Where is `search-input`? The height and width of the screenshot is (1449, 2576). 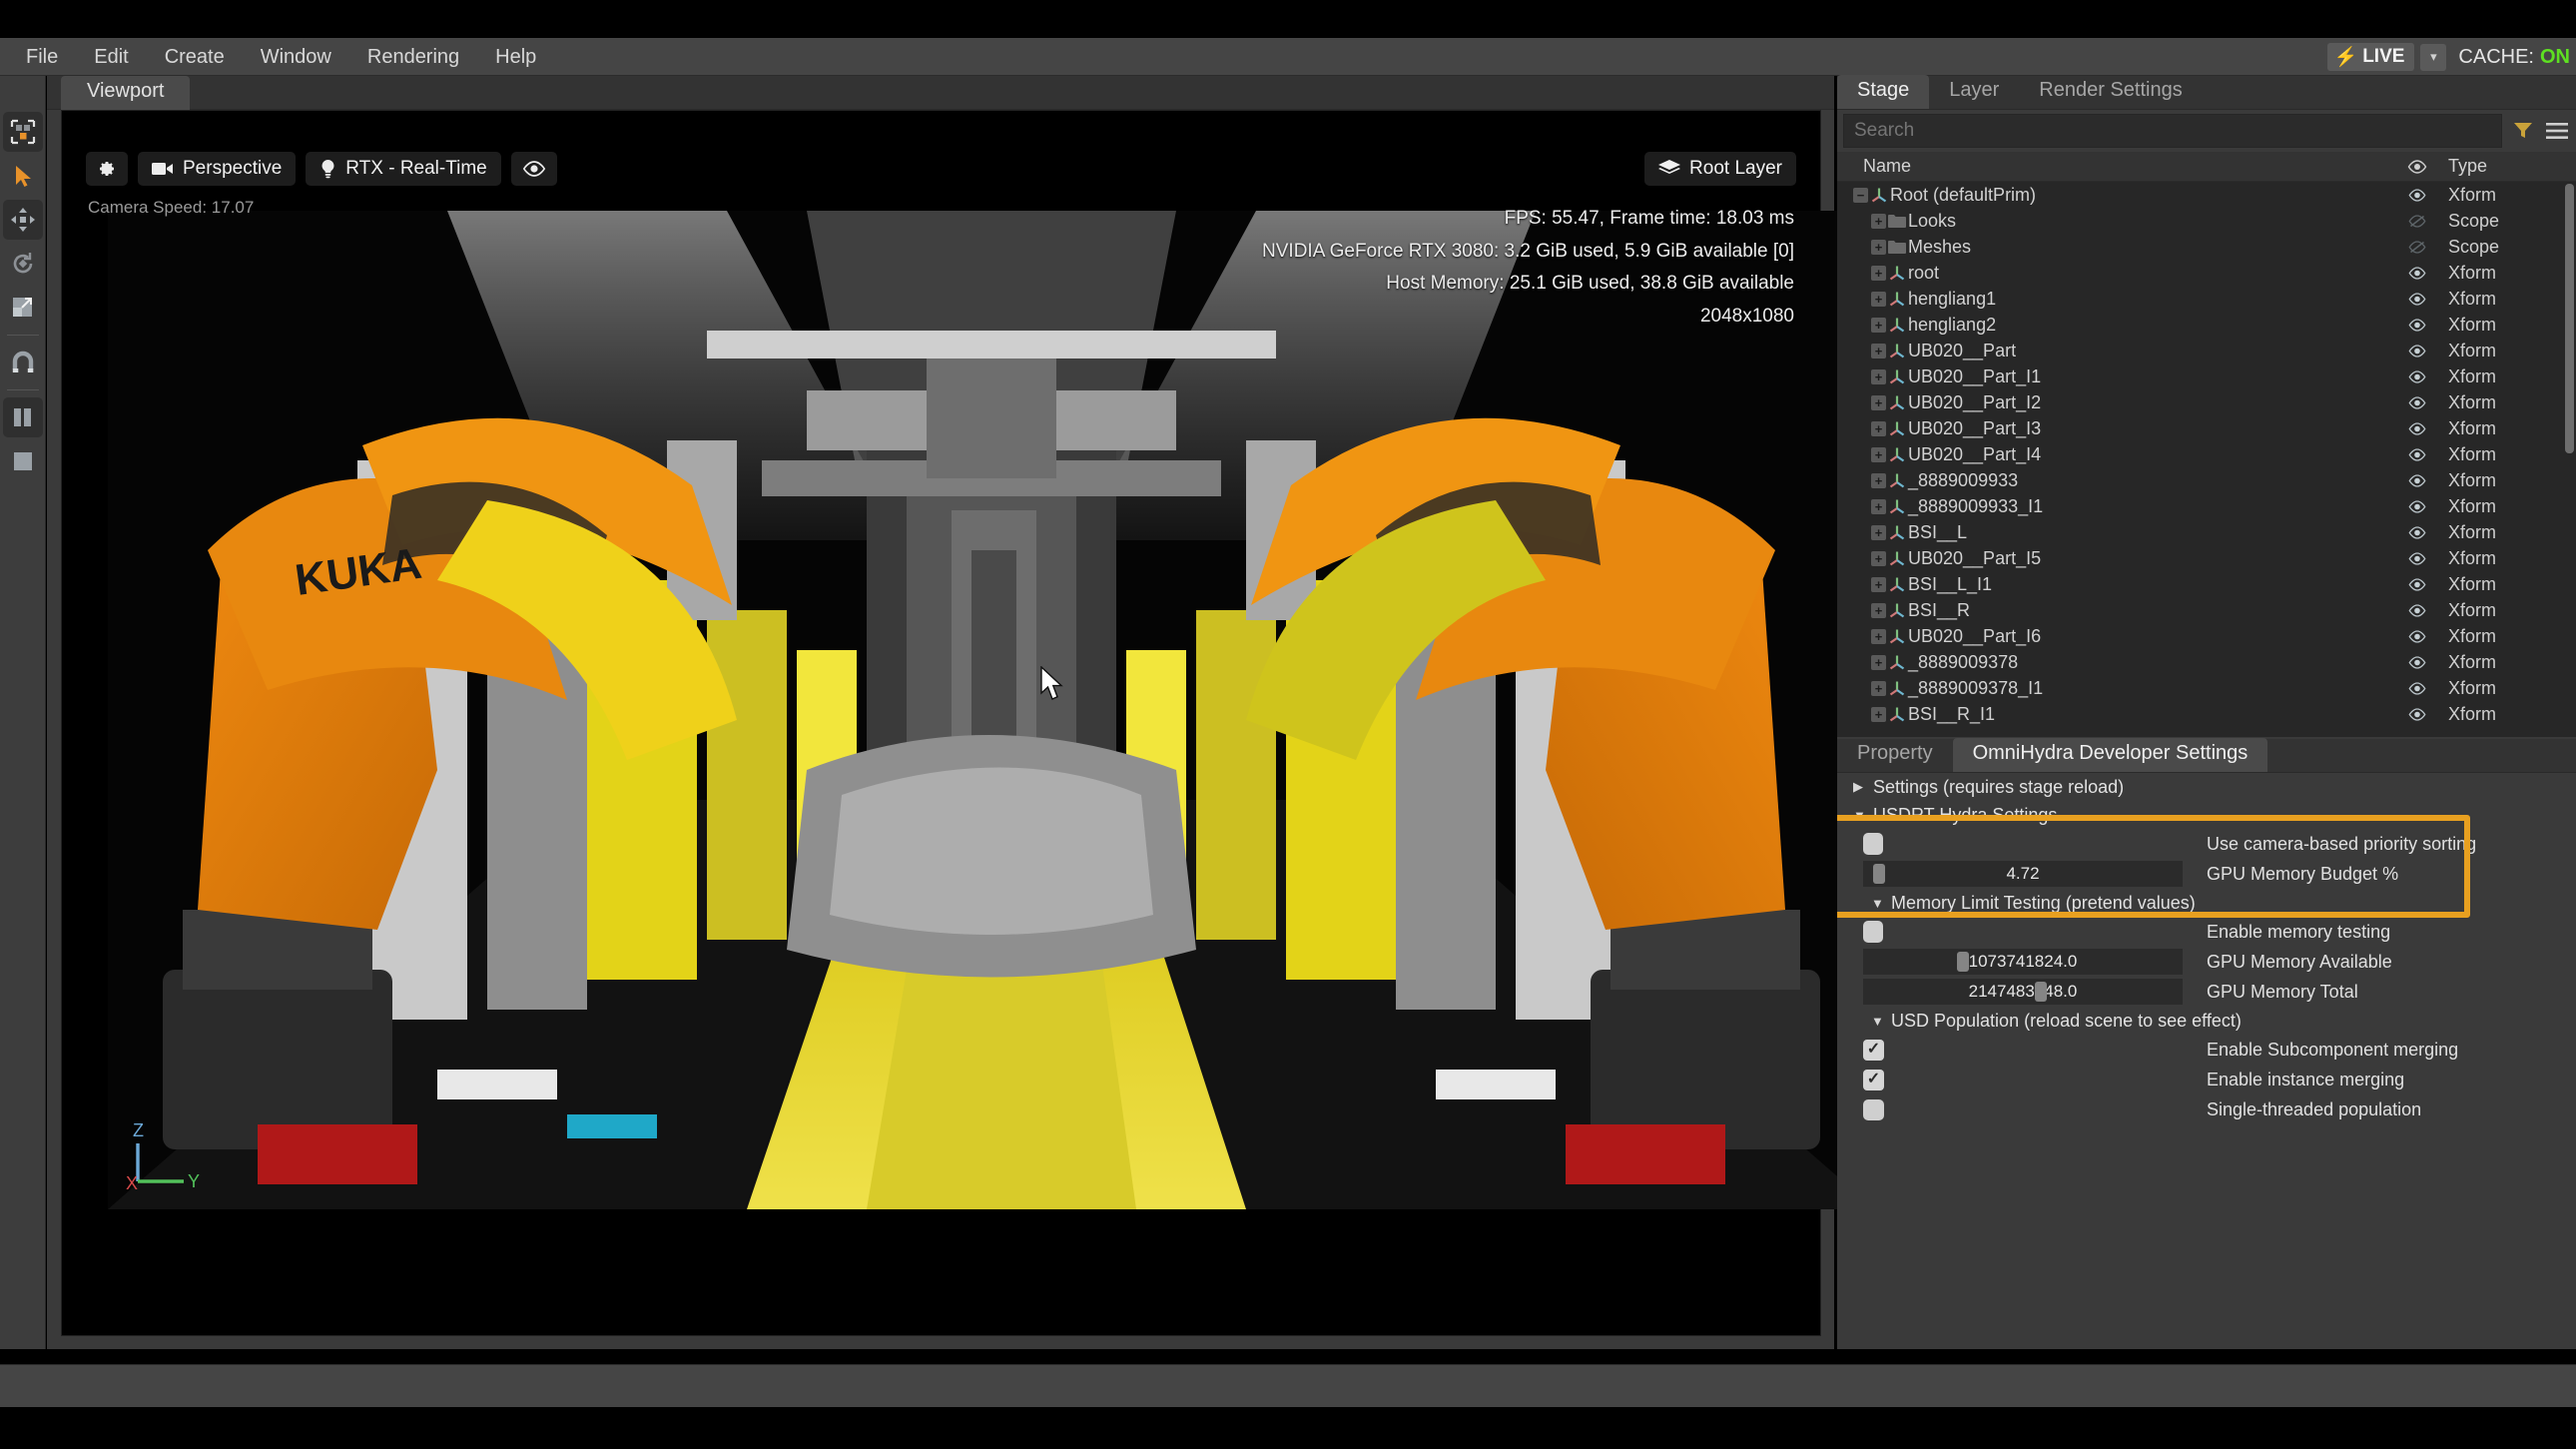
search-input is located at coordinates (2172, 131).